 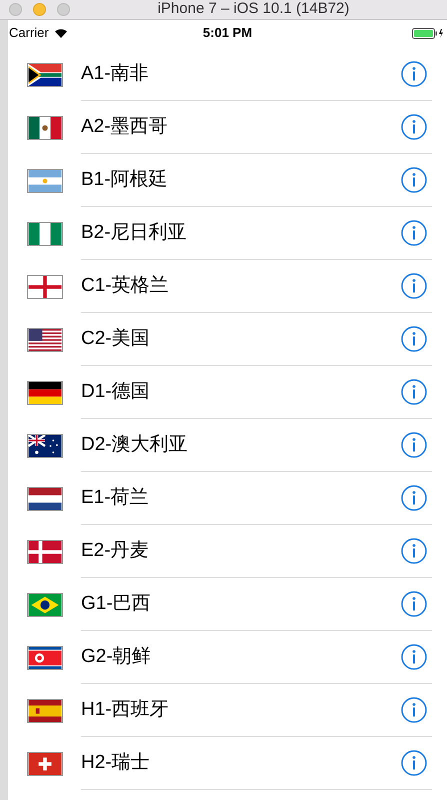 I want to click on country-label: E2-丹麦, so click(x=115, y=550).